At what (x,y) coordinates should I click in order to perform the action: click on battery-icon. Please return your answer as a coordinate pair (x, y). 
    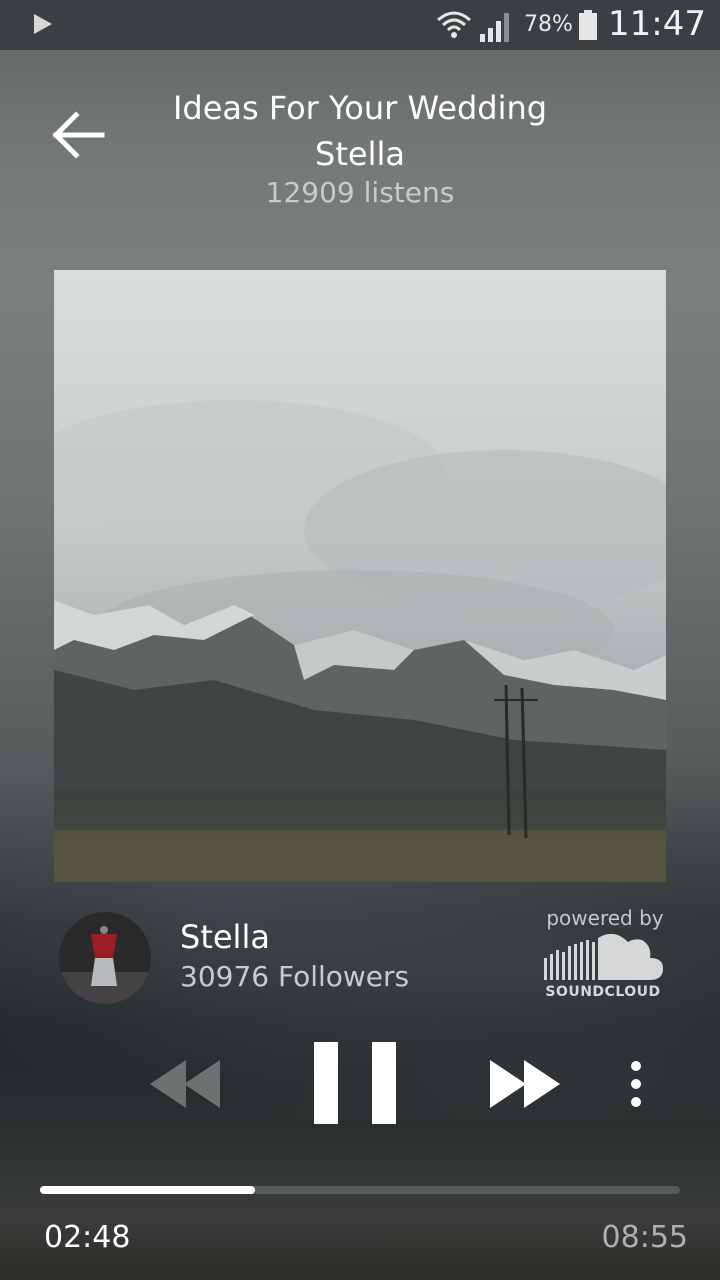
    Looking at the image, I should click on (588, 25).